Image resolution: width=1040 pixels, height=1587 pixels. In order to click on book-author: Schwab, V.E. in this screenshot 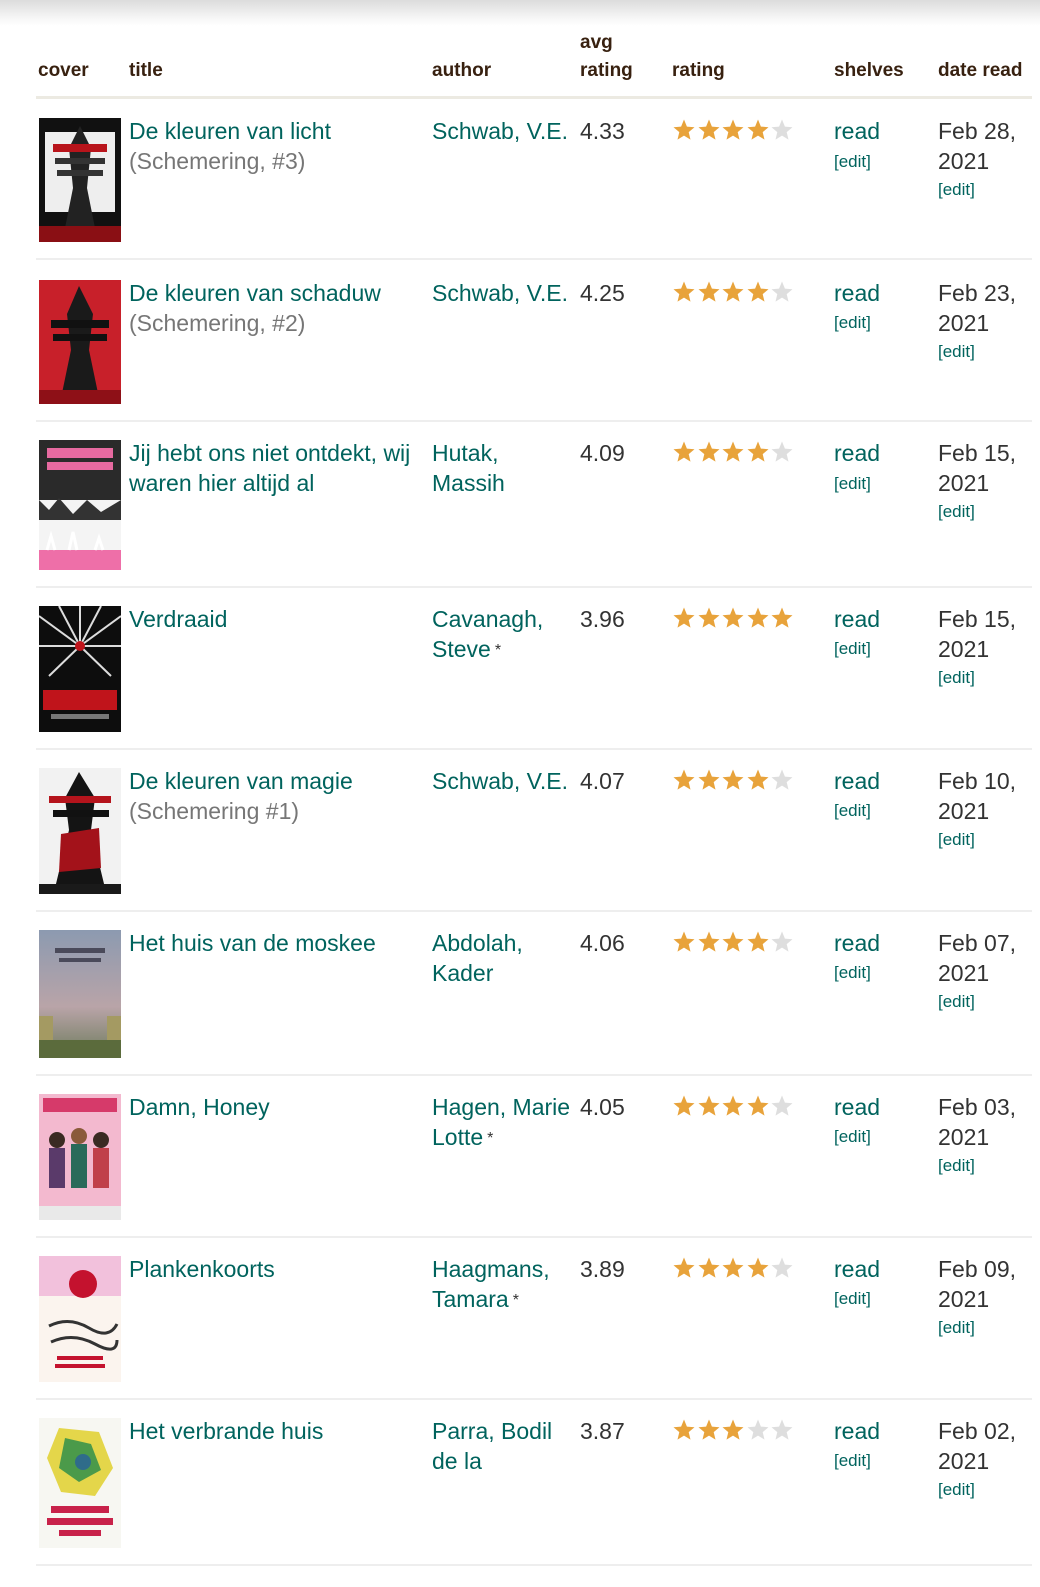, I will do `click(502, 293)`.